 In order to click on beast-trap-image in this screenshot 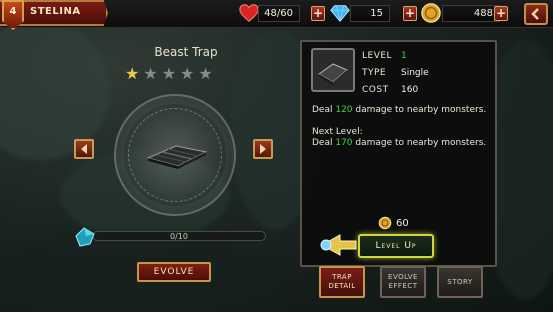, I will do `click(177, 157)`.